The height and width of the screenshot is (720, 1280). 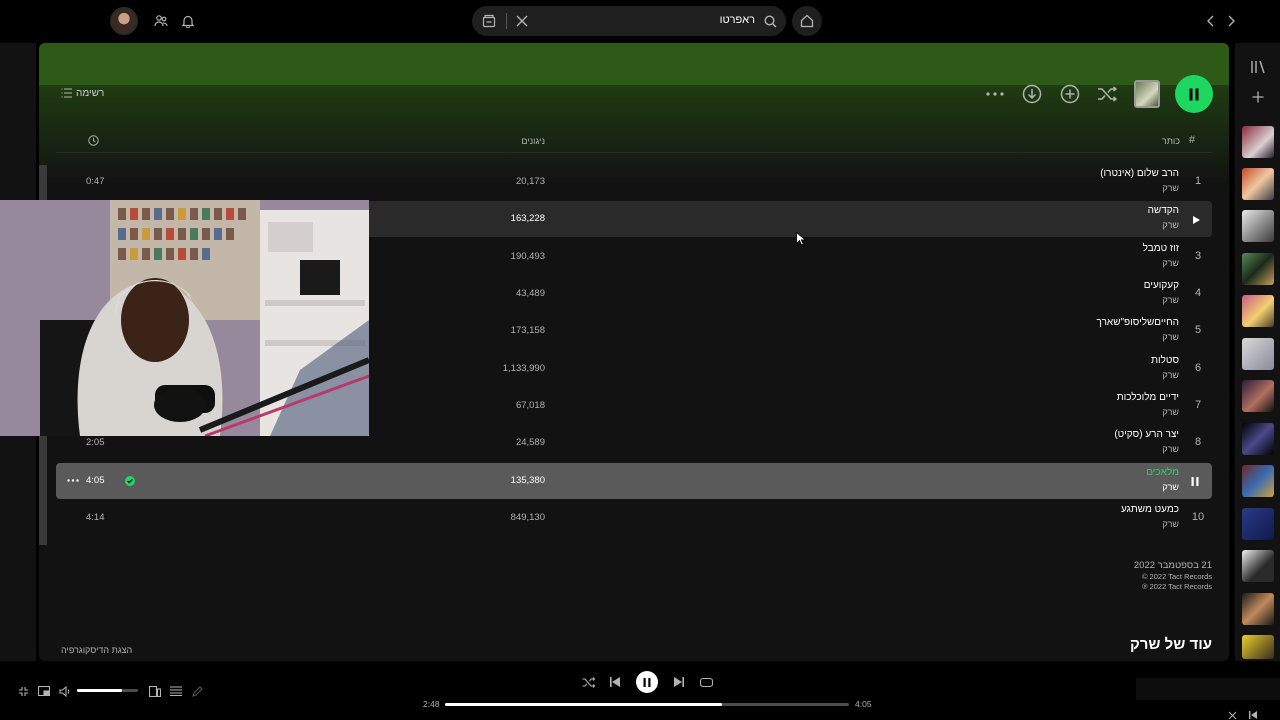 I want to click on track-number: 1, so click(x=1198, y=181).